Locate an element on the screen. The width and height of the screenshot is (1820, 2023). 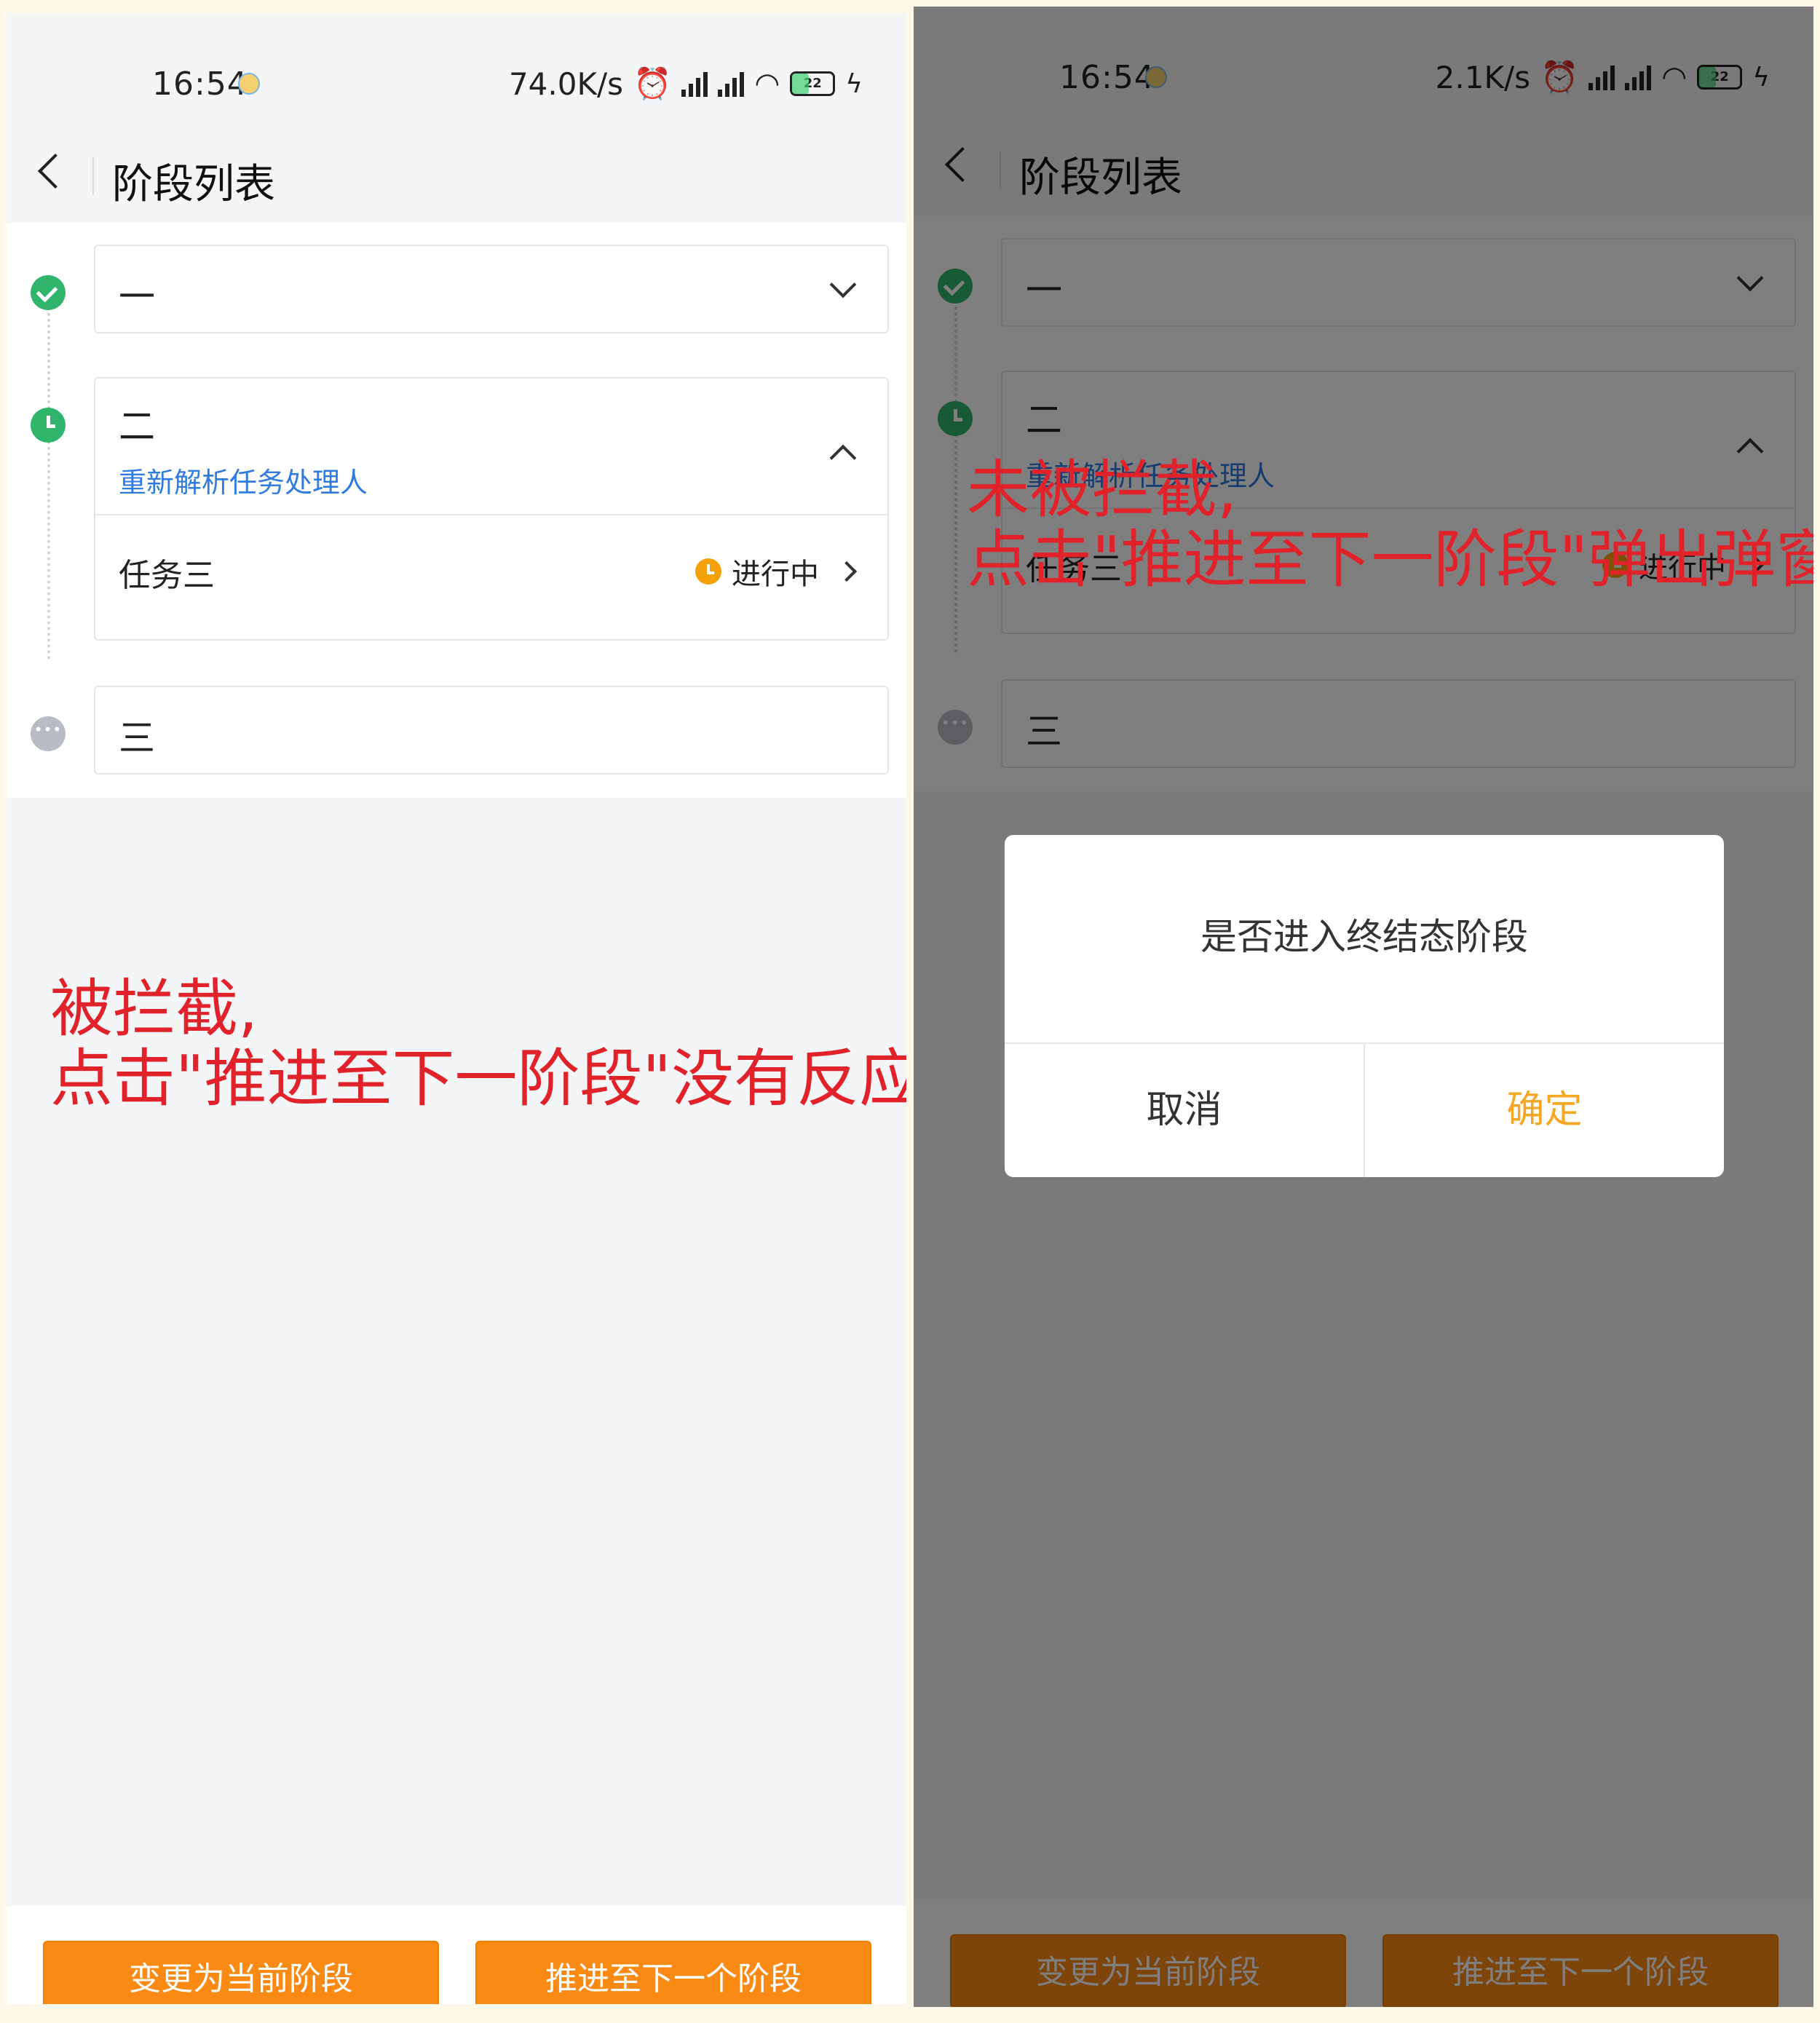
stage-name: 三 is located at coordinates (137, 738).